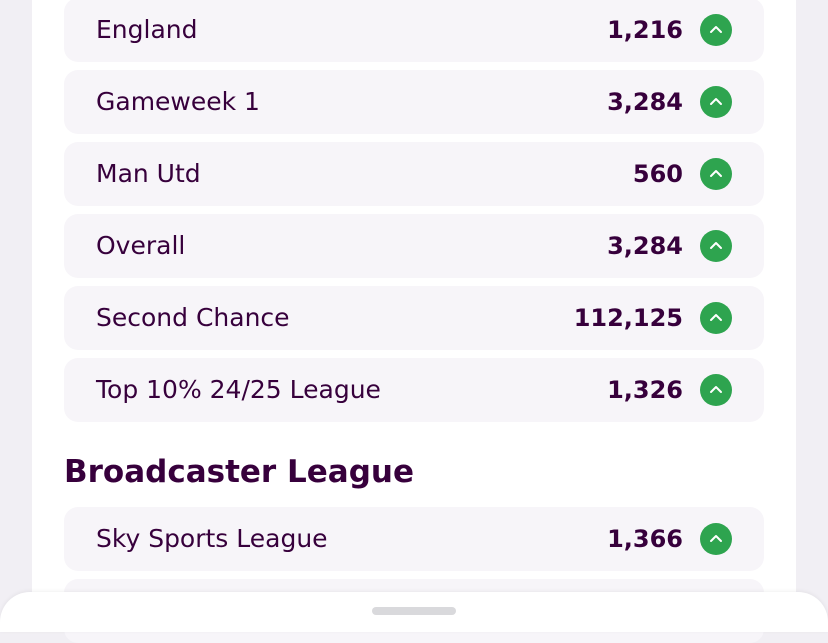  Describe the element at coordinates (414, 102) in the screenshot. I see `league-row-gameweek-1: Gameweek 1 3,284` at that location.